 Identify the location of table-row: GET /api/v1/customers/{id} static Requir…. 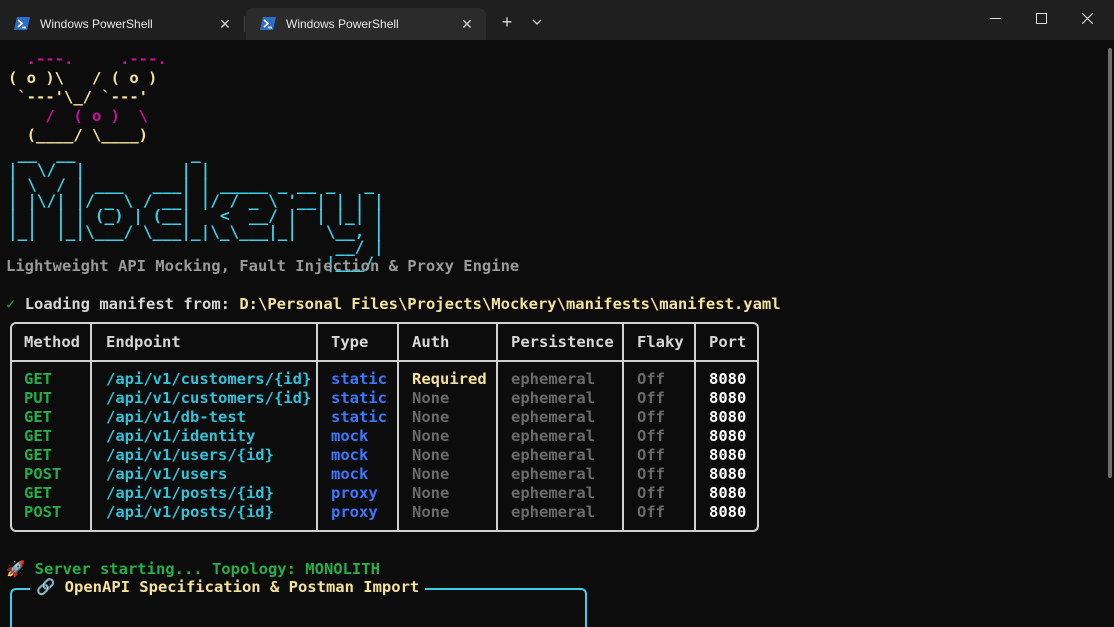
(384, 379).